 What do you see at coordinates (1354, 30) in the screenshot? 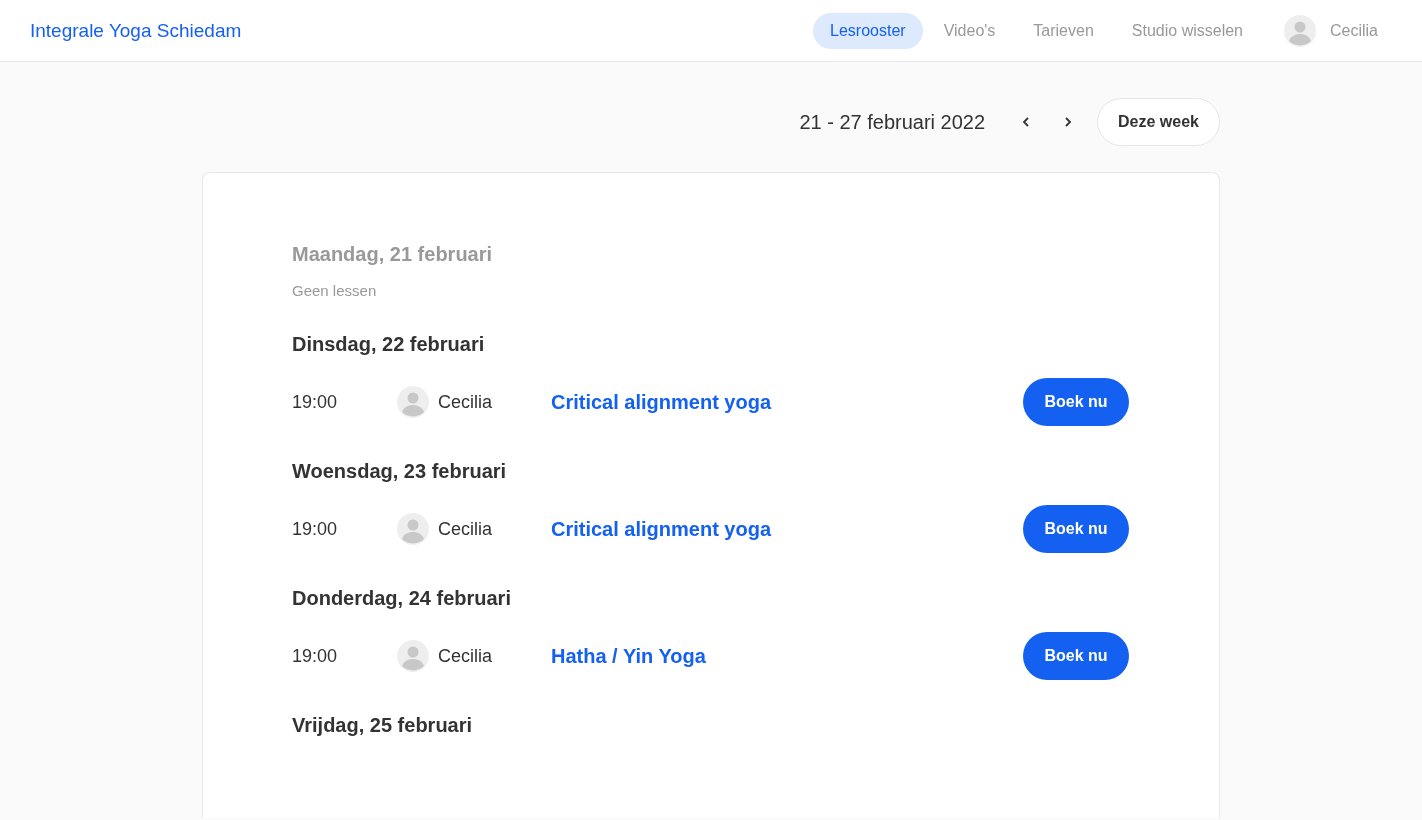
I see `user-name-link: Cecilia` at bounding box center [1354, 30].